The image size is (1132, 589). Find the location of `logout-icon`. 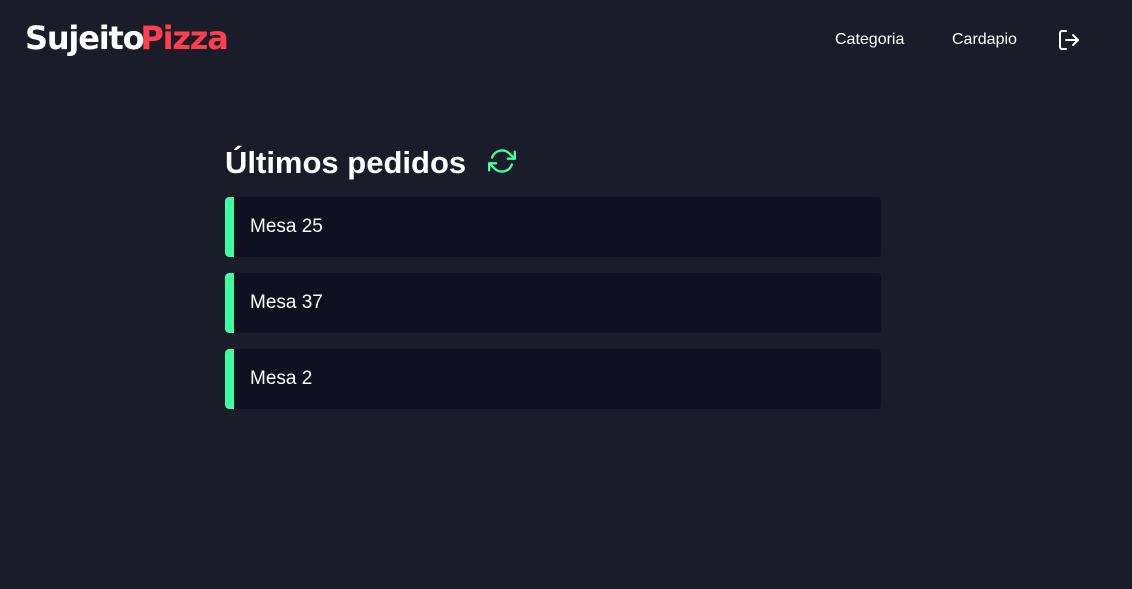

logout-icon is located at coordinates (1069, 40).